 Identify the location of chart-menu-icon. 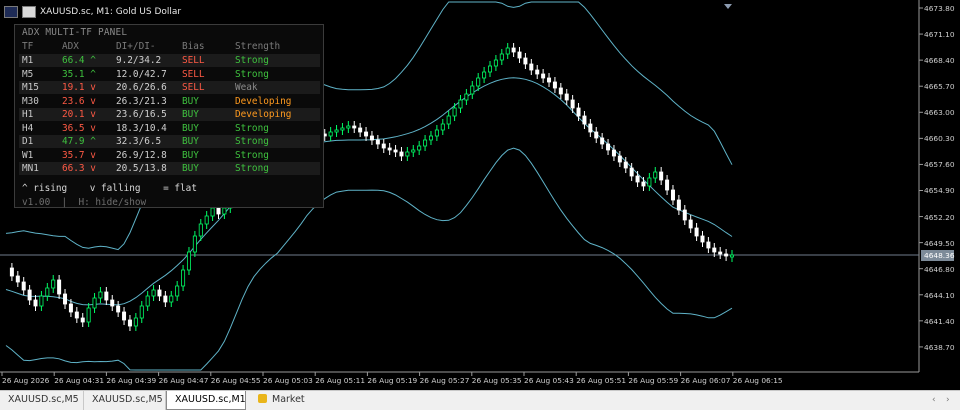
(11, 12).